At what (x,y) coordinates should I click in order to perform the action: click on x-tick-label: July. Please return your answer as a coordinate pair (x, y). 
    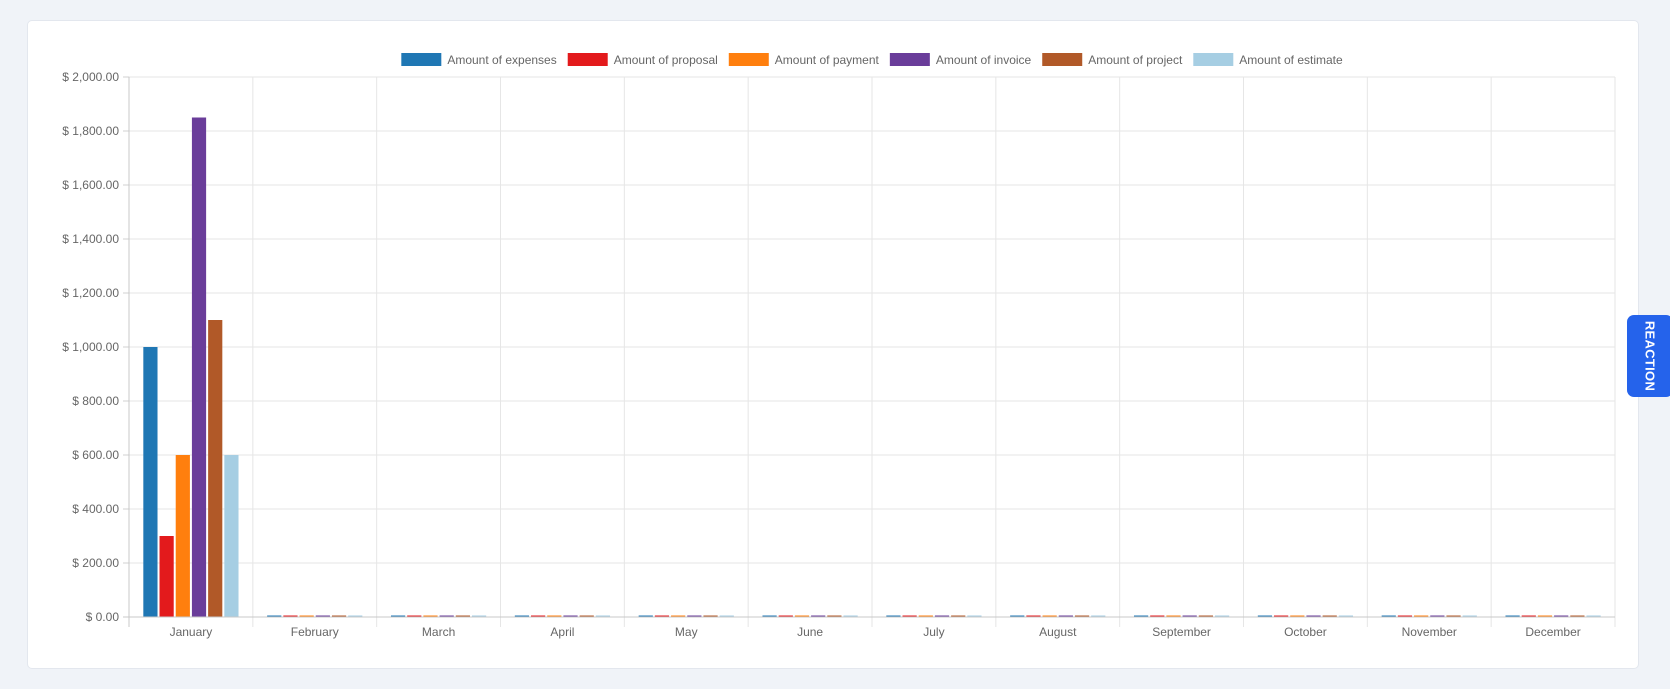
    Looking at the image, I should click on (933, 632).